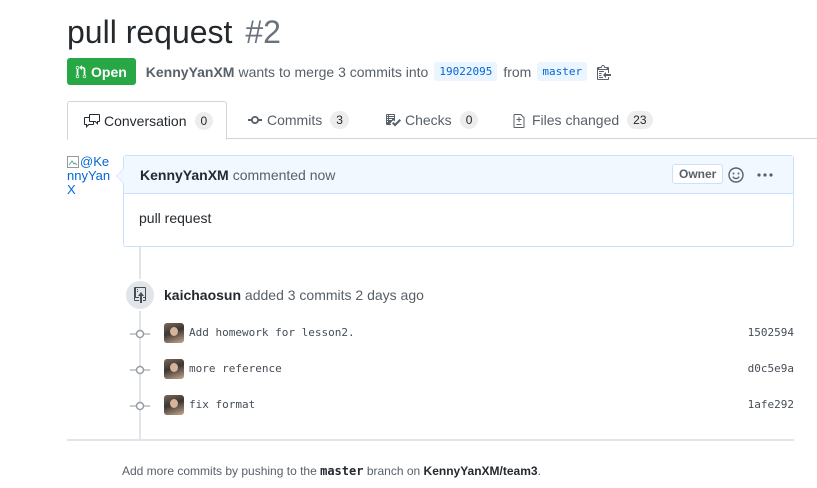  I want to click on pr-number: #2, so click(263, 32).